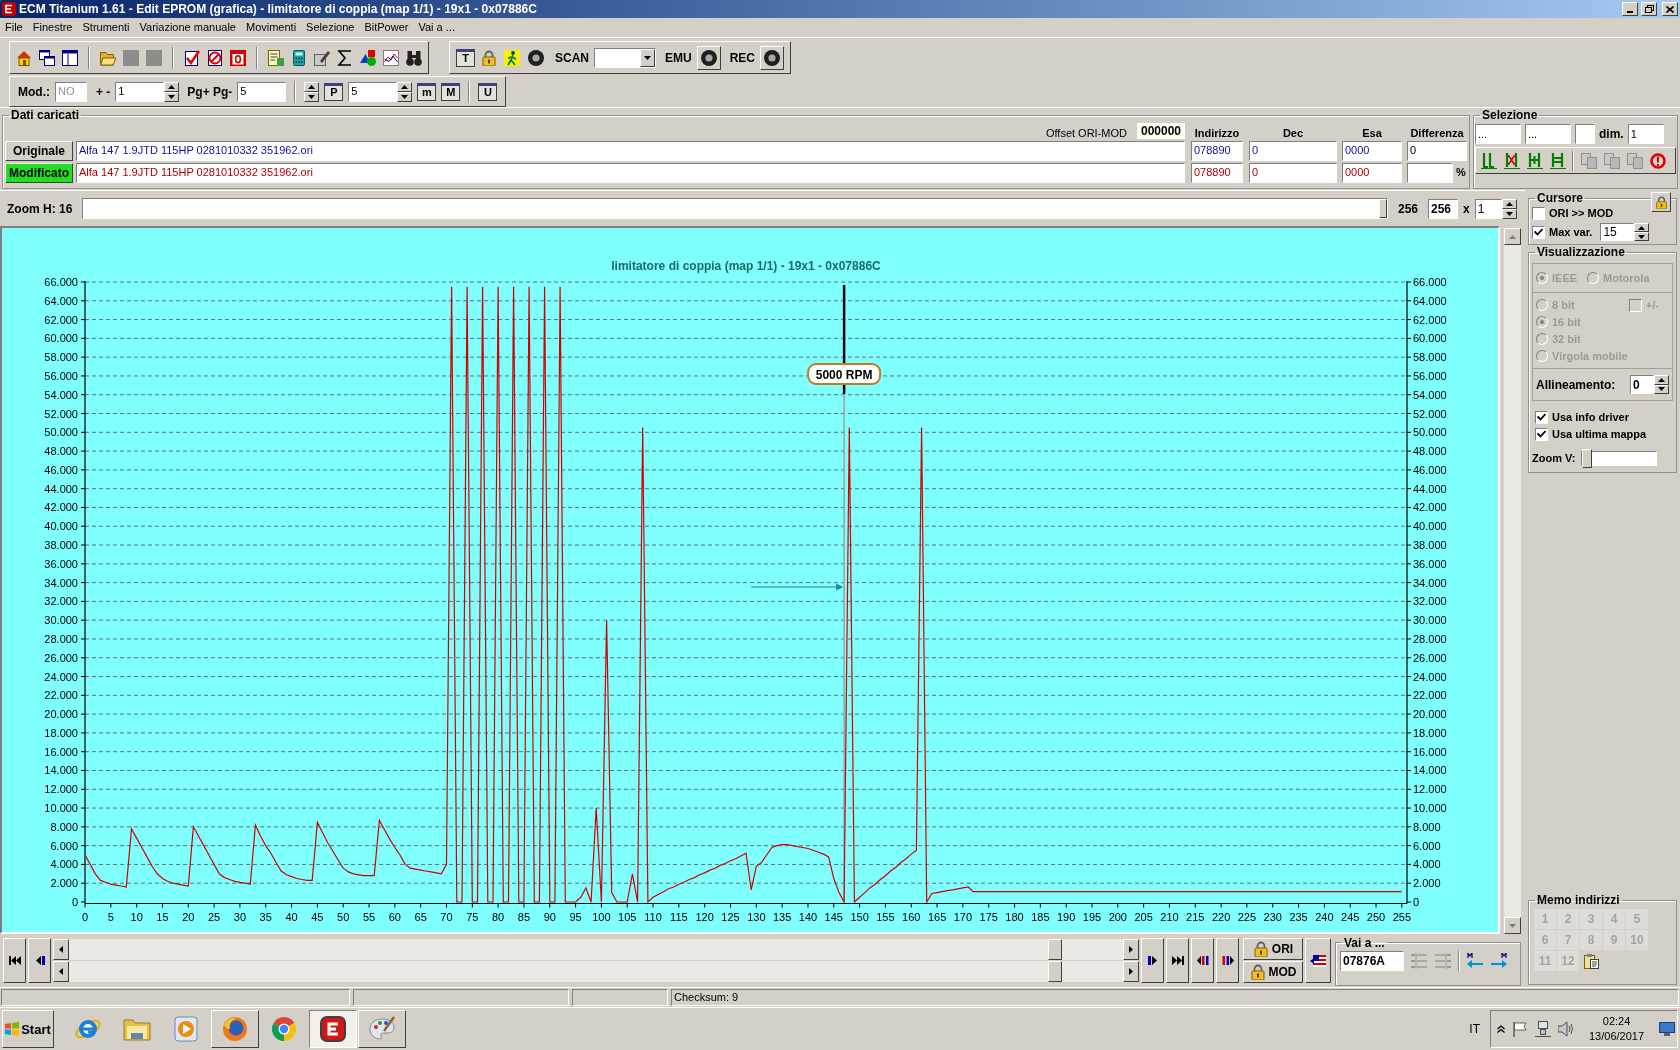 The image size is (1680, 1050). What do you see at coordinates (1273, 972) in the screenshot?
I see `mod-button: MOD` at bounding box center [1273, 972].